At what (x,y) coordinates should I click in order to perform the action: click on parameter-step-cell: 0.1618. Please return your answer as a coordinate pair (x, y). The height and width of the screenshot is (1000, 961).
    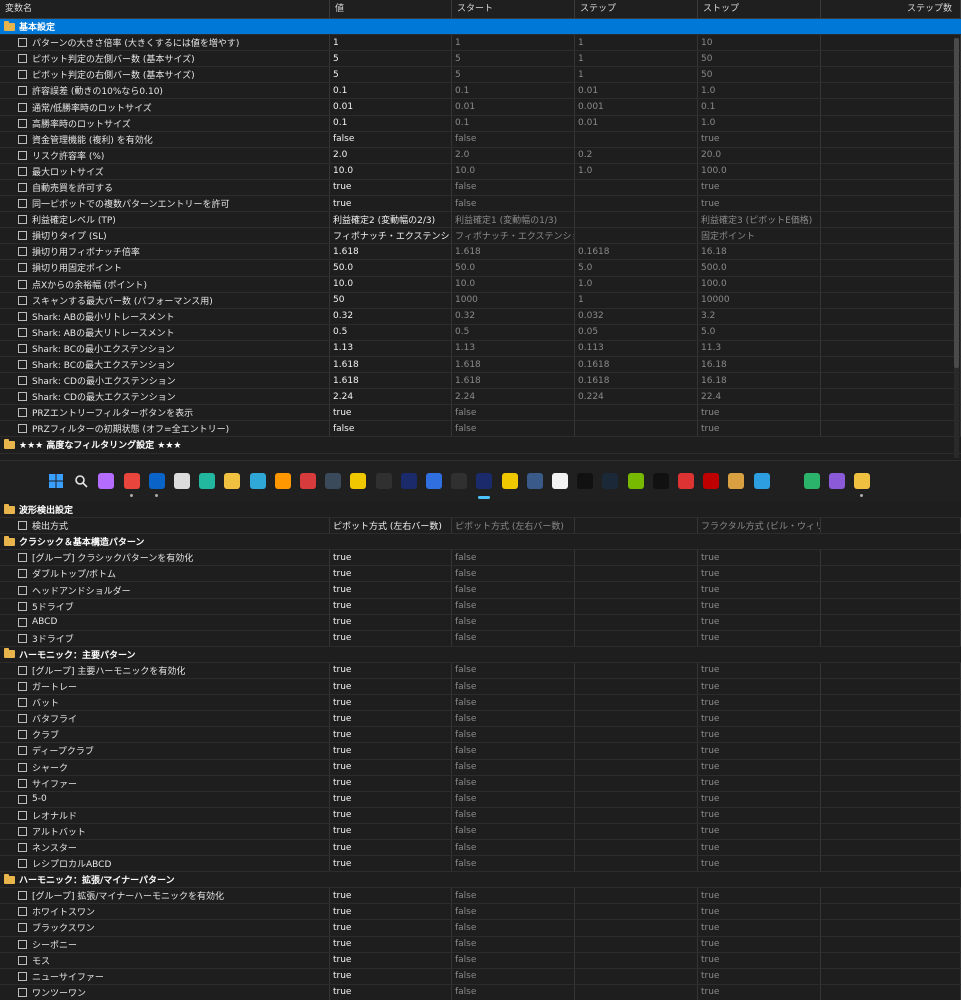
    Looking at the image, I should click on (636, 364).